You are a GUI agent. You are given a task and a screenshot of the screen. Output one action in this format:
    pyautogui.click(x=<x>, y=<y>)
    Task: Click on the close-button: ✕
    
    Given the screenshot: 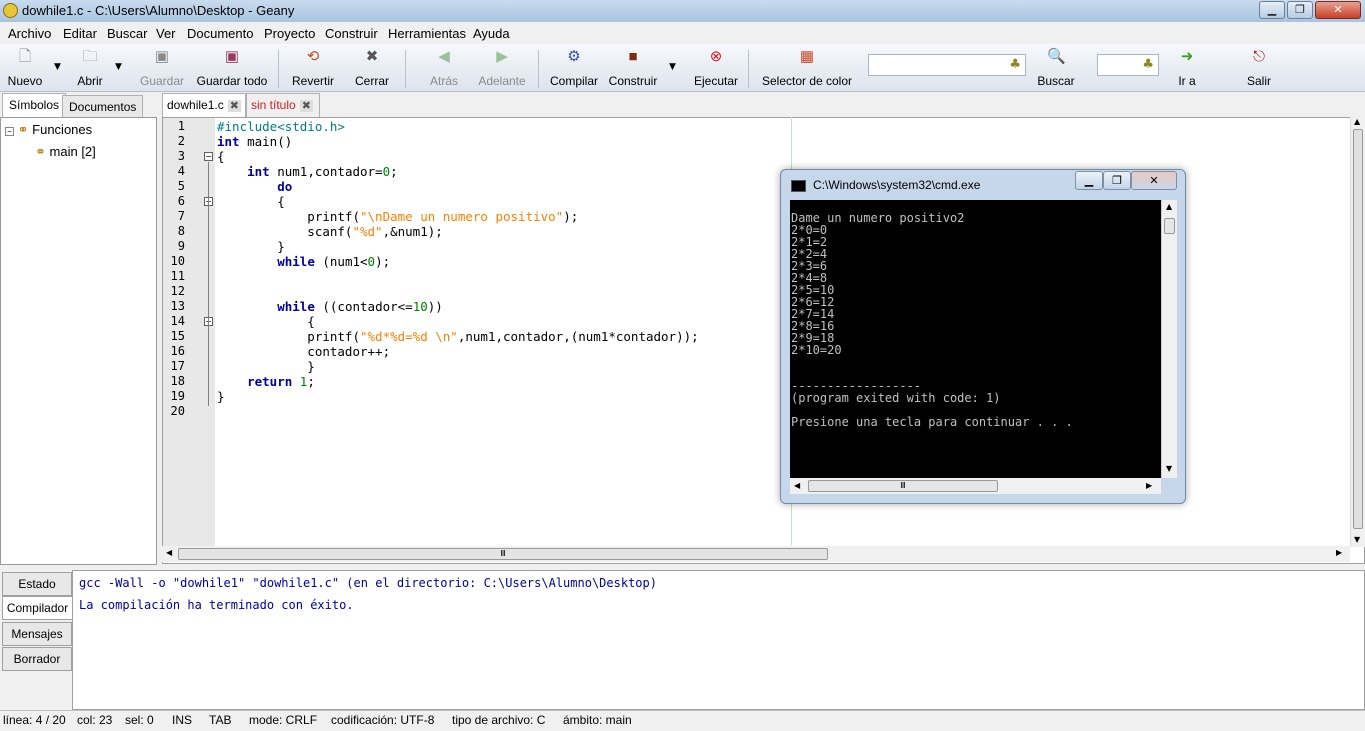 What is the action you would take?
    pyautogui.click(x=1338, y=10)
    